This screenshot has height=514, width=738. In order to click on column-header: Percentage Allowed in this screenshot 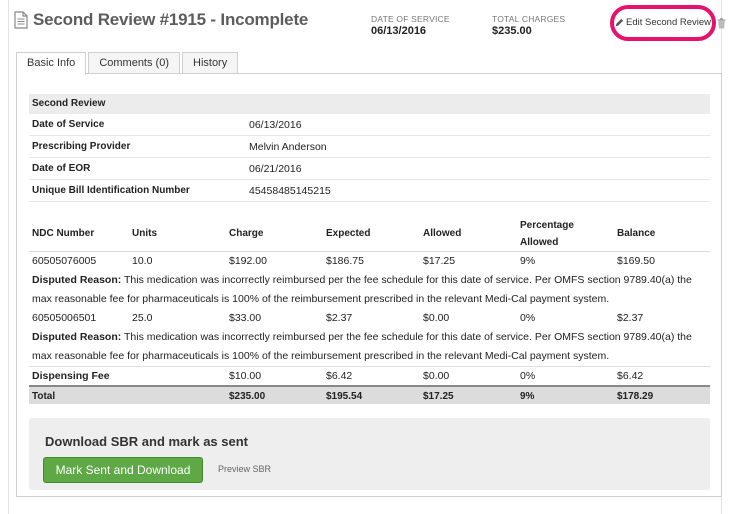, I will do `click(547, 233)`.